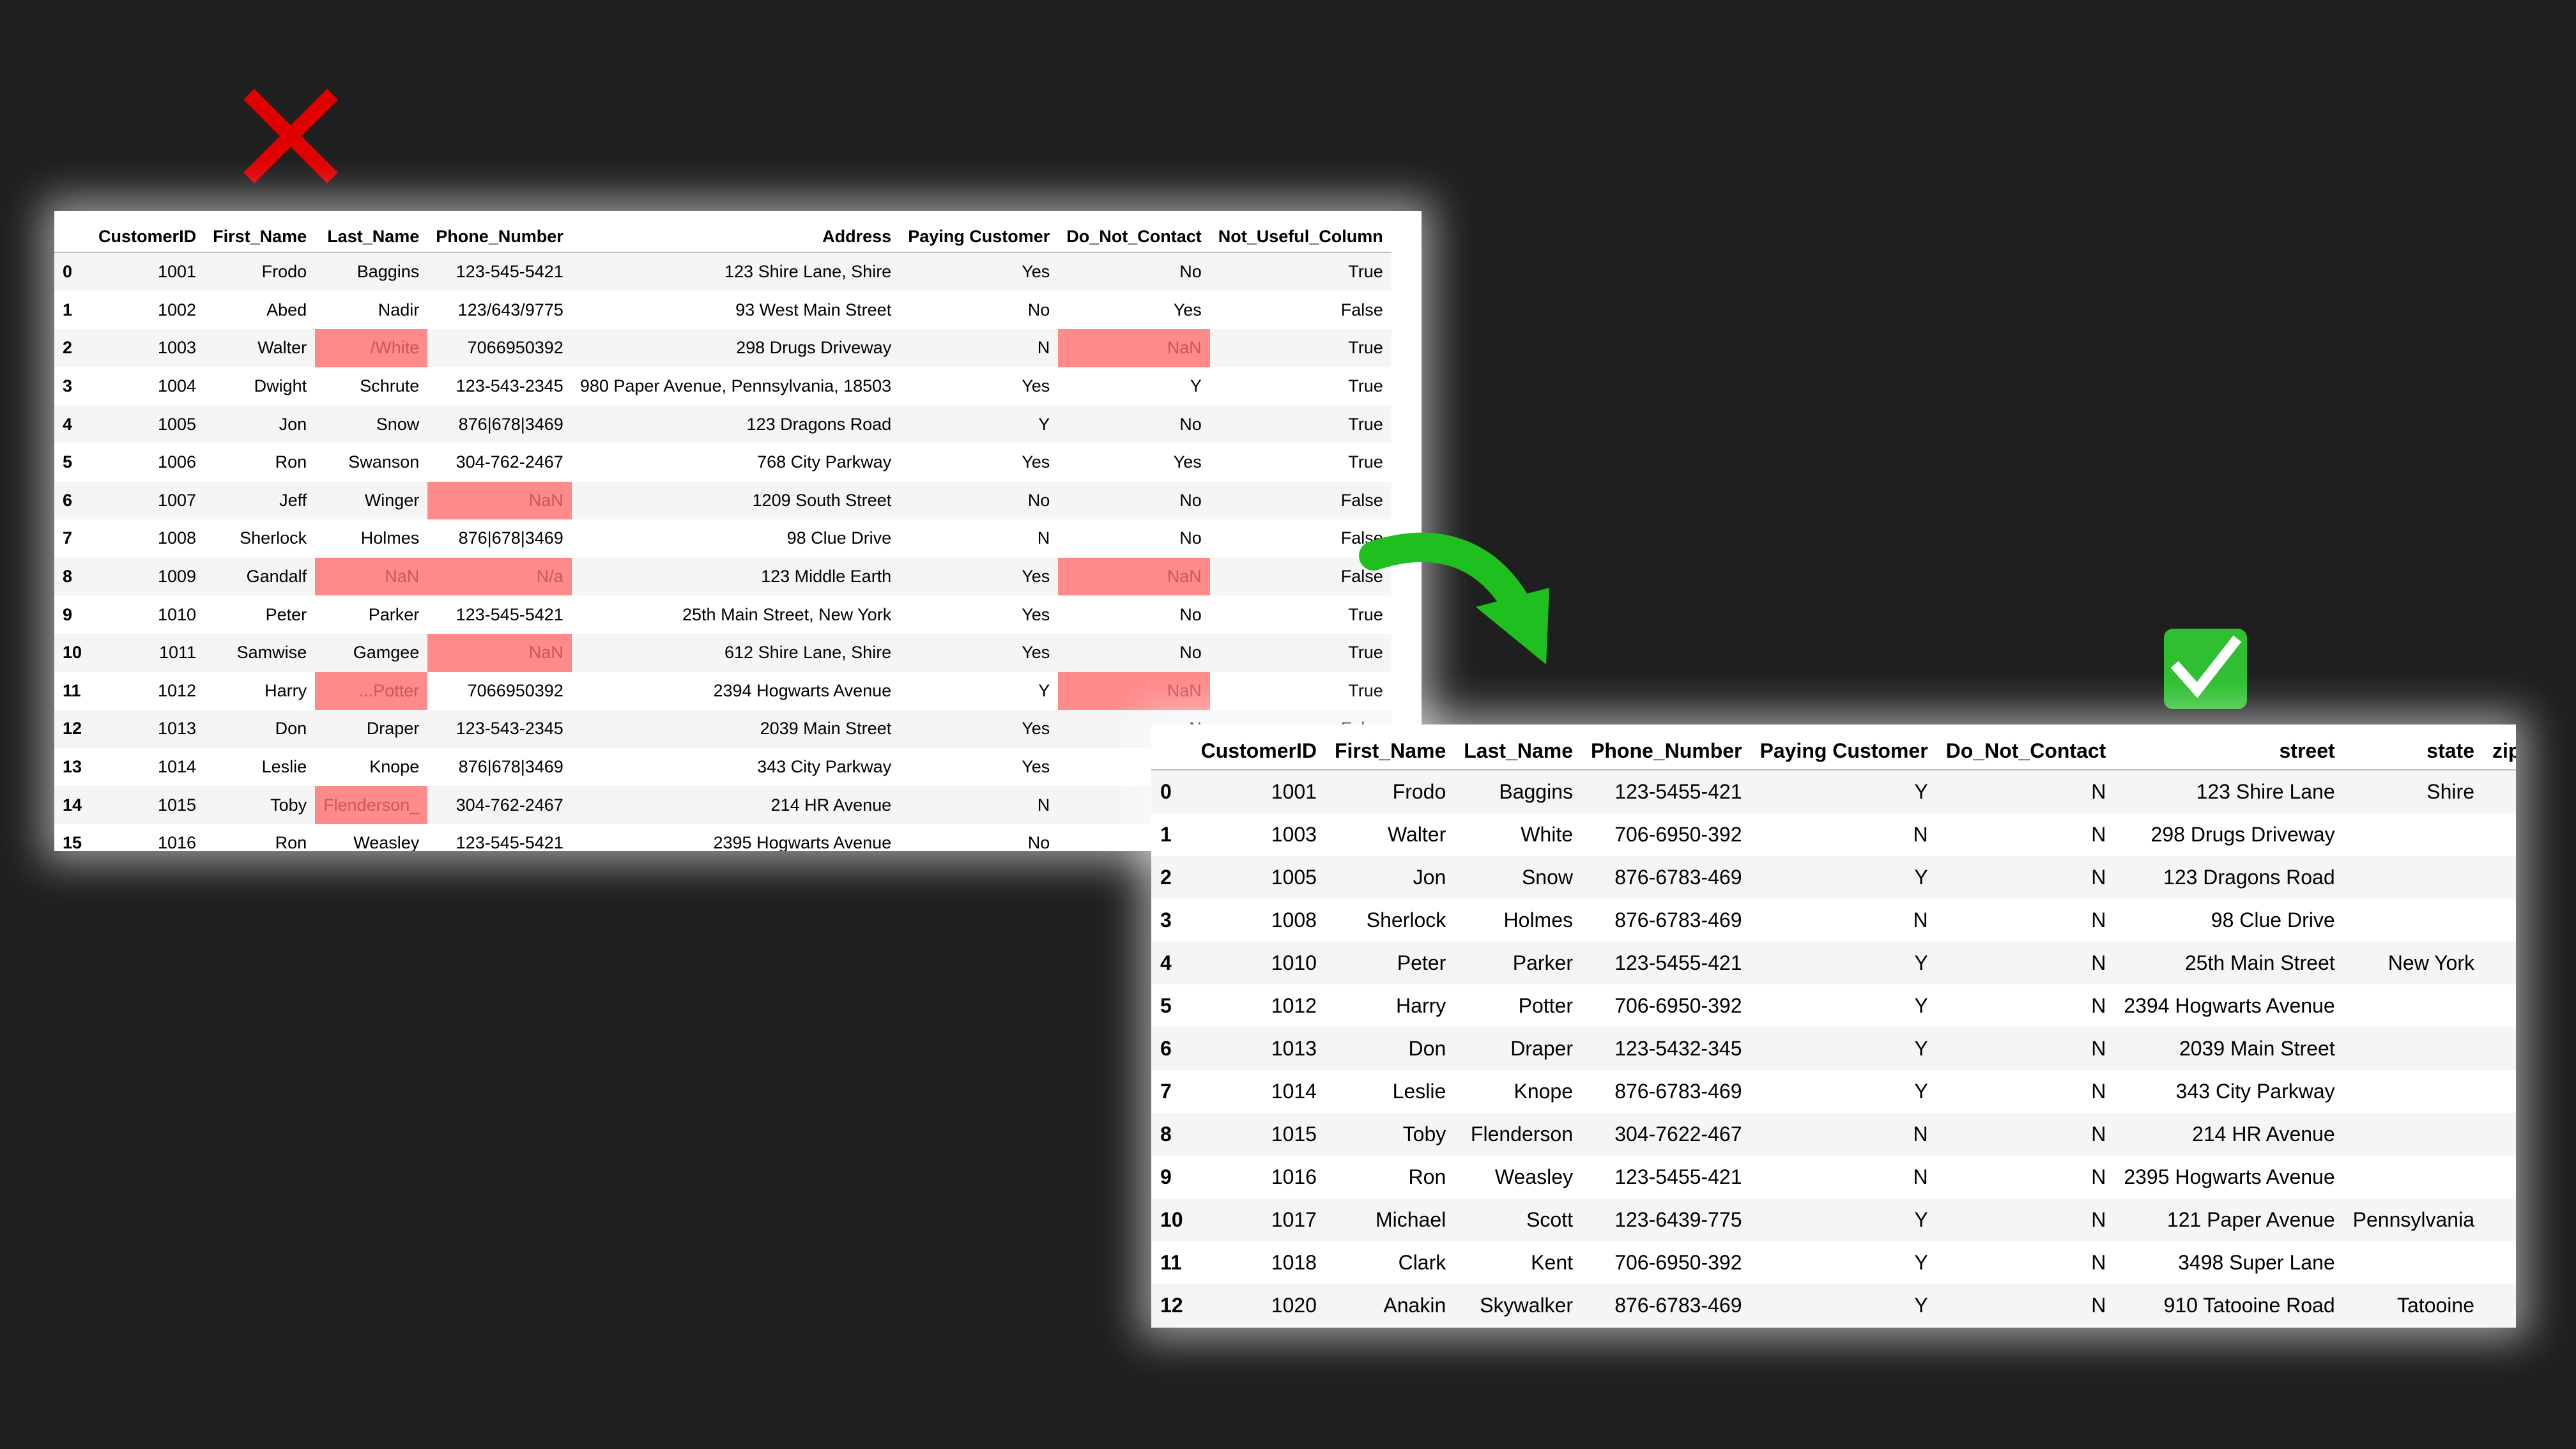 This screenshot has height=1449, width=2576. I want to click on row-index: 1, so click(68, 309).